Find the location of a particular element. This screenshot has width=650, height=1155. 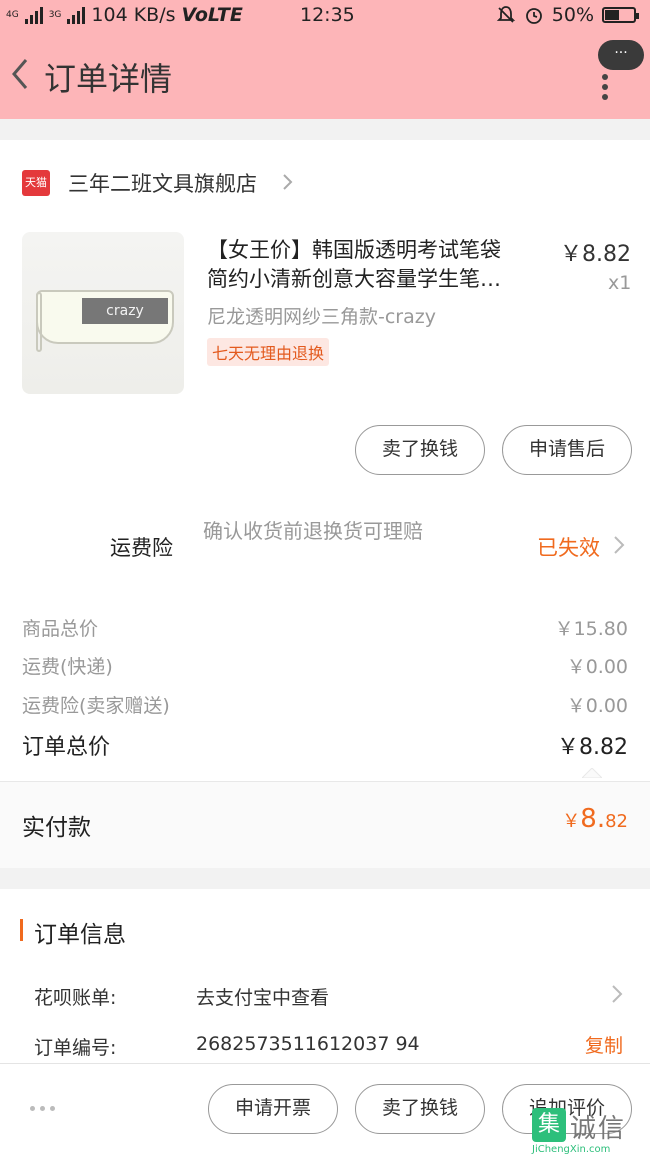

product-image: crazy is located at coordinates (103, 313).